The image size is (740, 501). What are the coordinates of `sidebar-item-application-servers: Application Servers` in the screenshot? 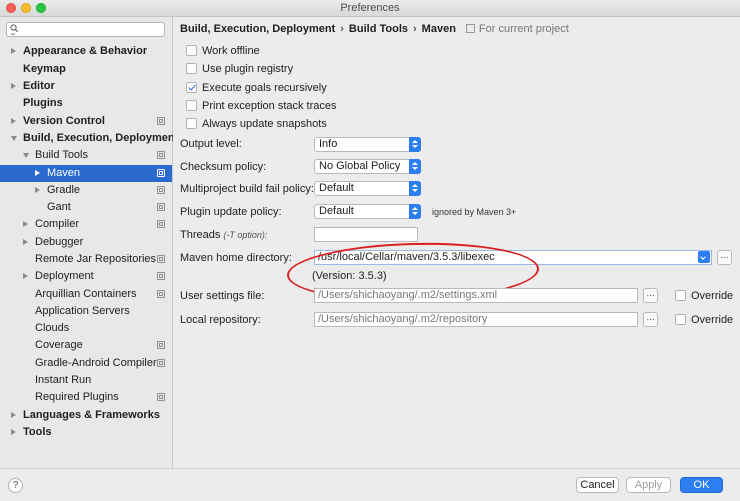 It's located at (86, 311).